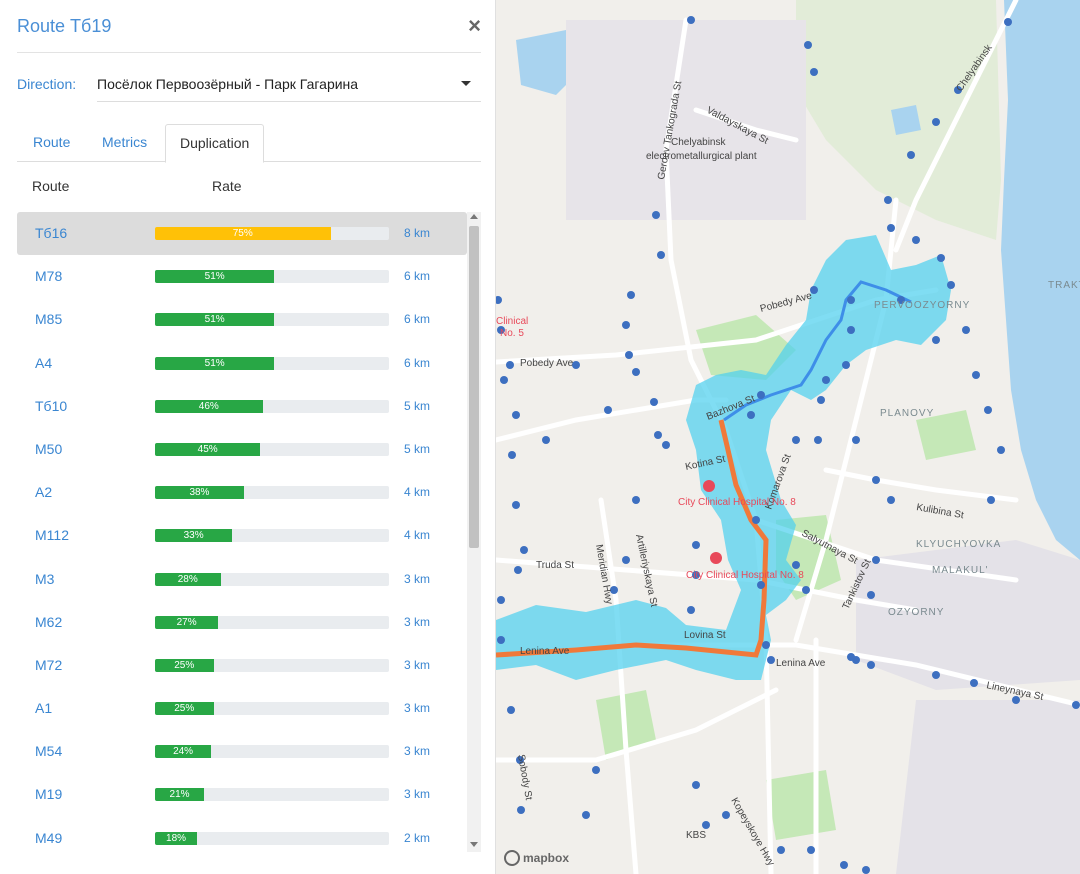  What do you see at coordinates (242, 363) in the screenshot?
I see `duplication-row: А4 51% 6 km` at bounding box center [242, 363].